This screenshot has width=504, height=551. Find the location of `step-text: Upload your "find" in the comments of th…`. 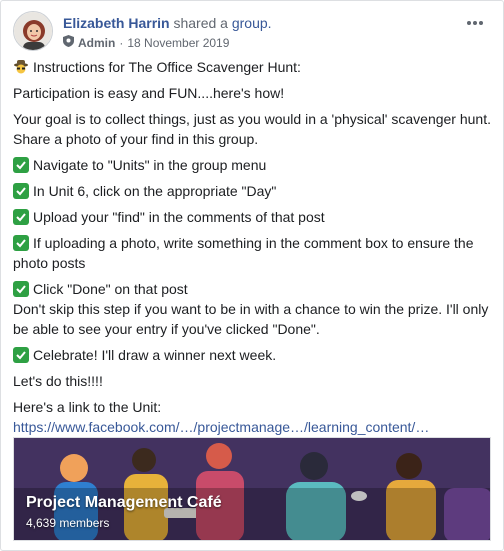

step-text: Upload your "find" in the comments of th… is located at coordinates (179, 217).